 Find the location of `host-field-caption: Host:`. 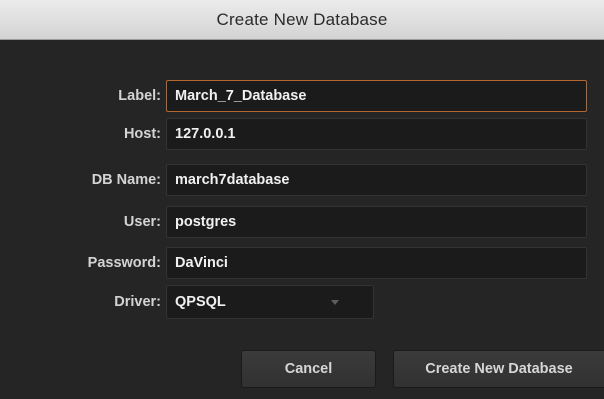

host-field-caption: Host: is located at coordinates (142, 134).